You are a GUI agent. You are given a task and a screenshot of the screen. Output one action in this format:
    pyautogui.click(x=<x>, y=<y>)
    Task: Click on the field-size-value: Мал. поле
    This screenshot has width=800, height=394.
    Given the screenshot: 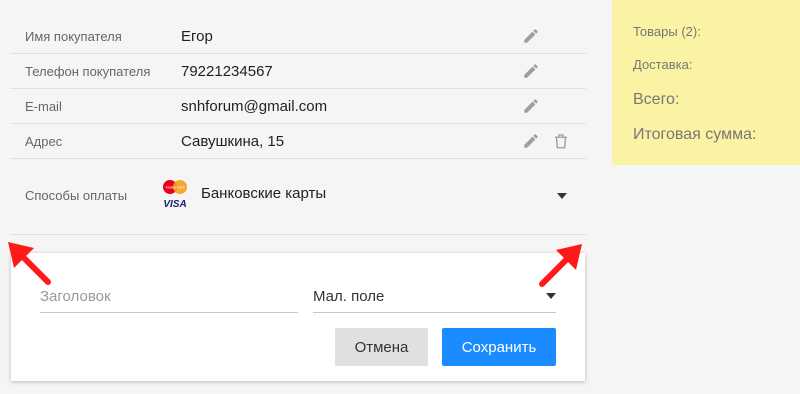 What is the action you would take?
    pyautogui.click(x=349, y=296)
    